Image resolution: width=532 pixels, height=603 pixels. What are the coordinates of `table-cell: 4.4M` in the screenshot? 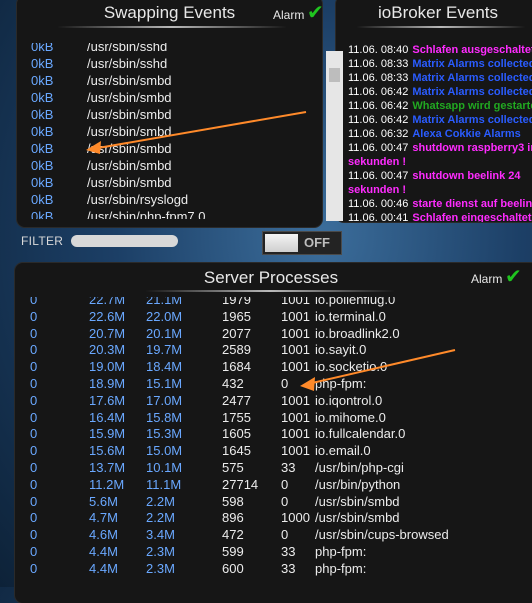 It's located at (103, 551).